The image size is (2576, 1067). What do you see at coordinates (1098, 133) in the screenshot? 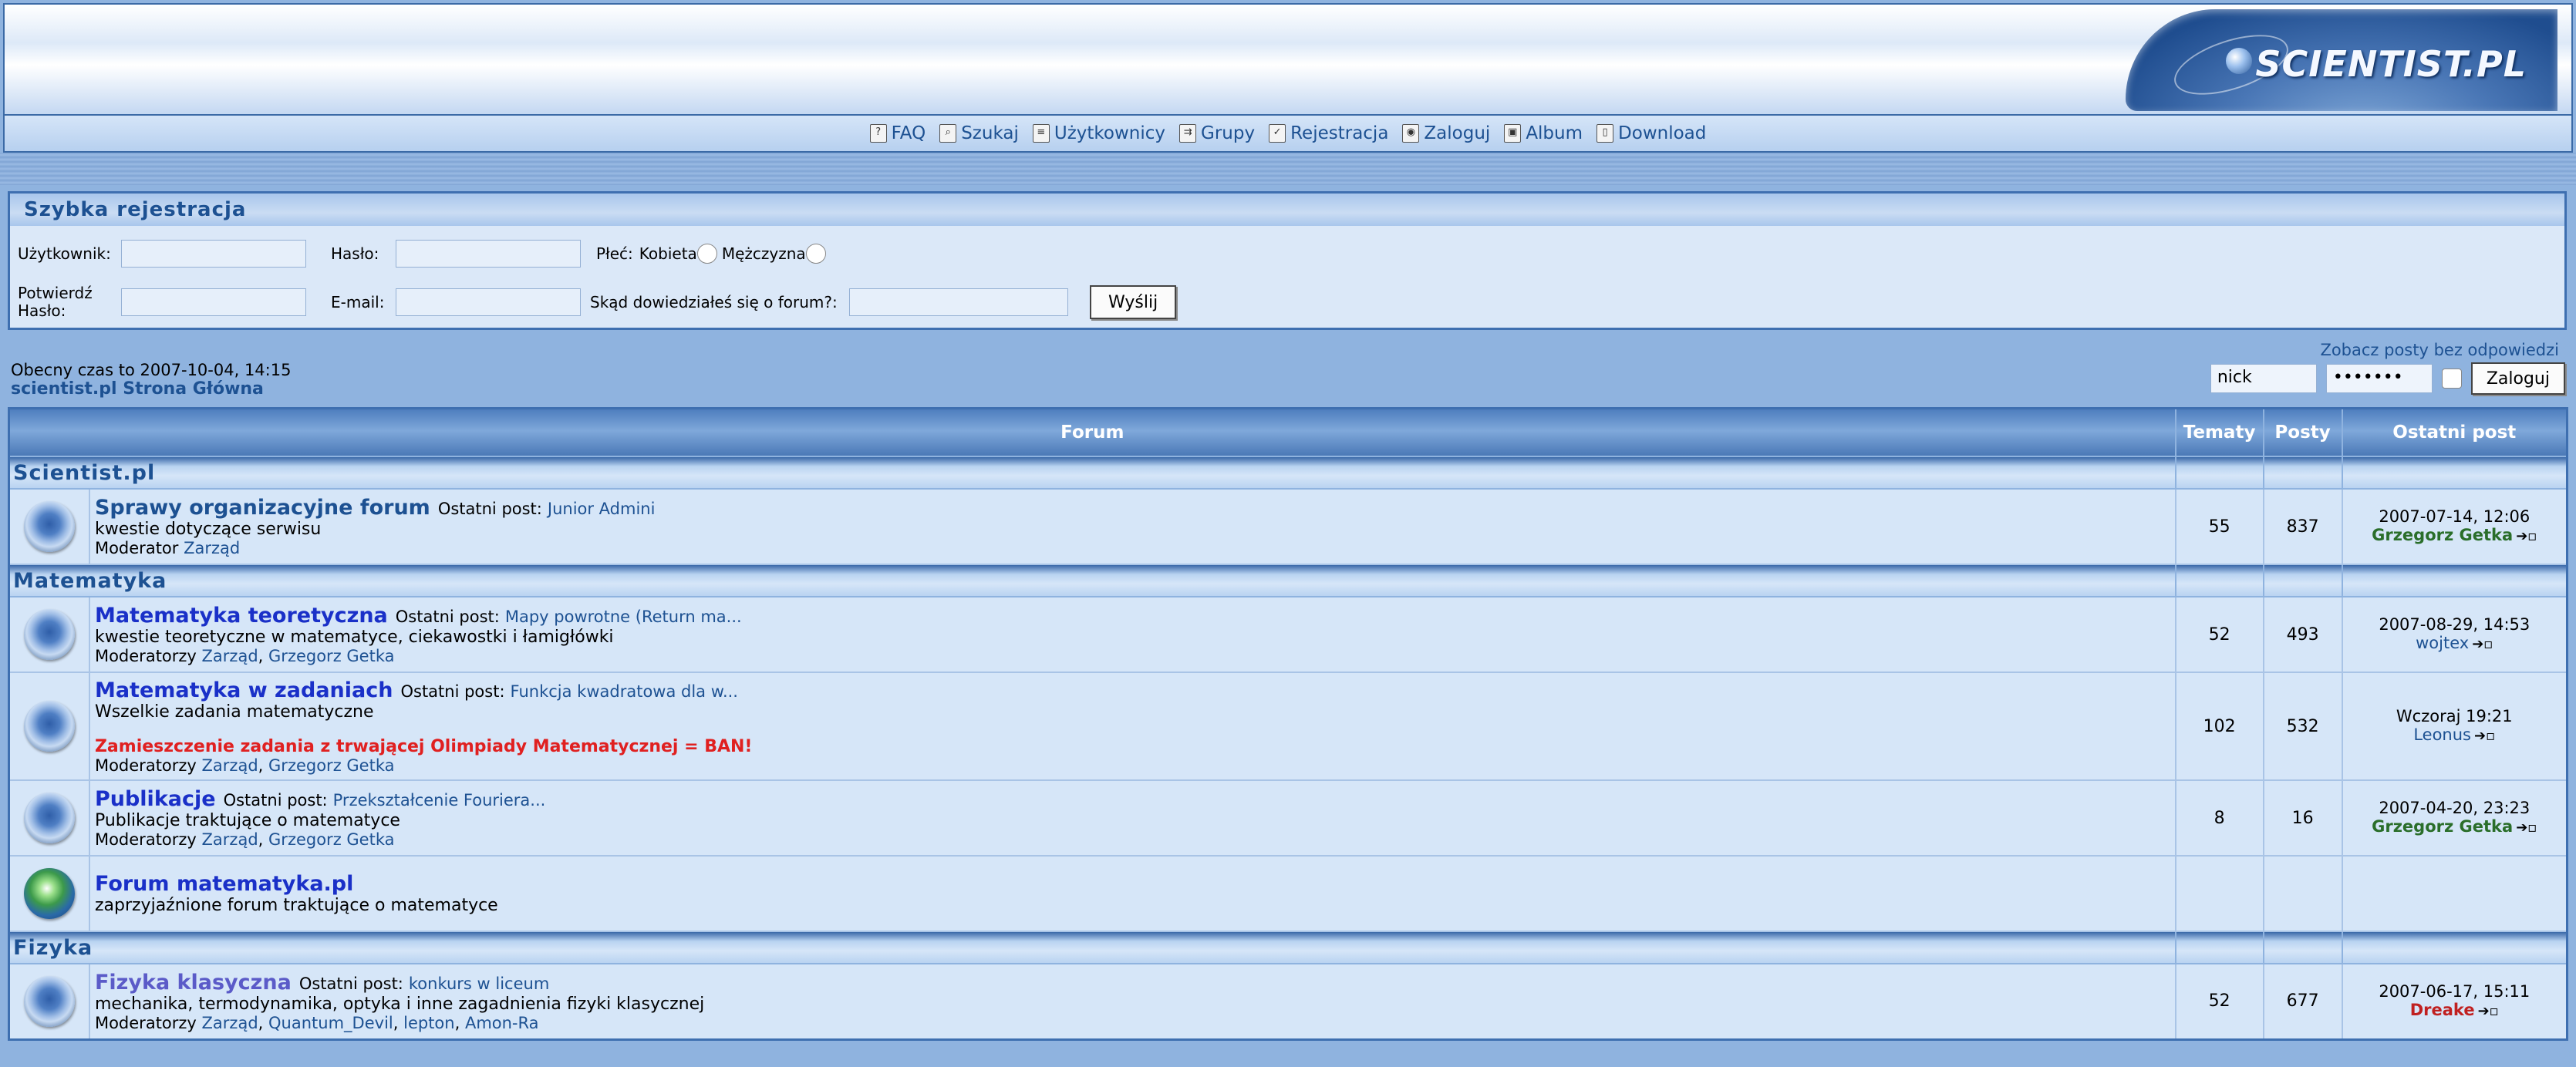
I see `nav-u-ytkownicy: ≡ Użytkownicy` at bounding box center [1098, 133].